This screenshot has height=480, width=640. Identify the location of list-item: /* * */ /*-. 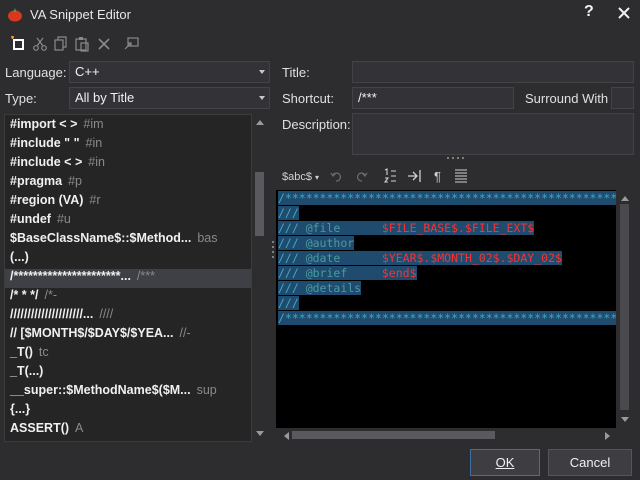
(128, 297).